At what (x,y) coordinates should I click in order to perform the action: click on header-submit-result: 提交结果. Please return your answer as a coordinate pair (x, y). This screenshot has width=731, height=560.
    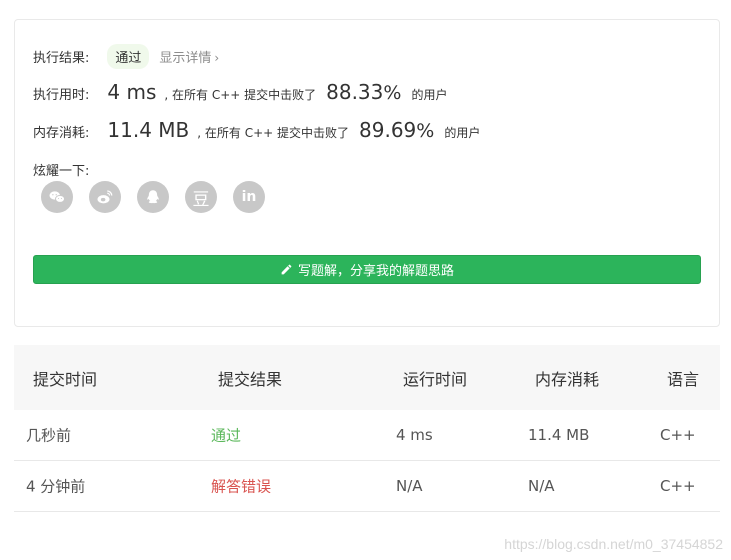
    Looking at the image, I should click on (250, 379).